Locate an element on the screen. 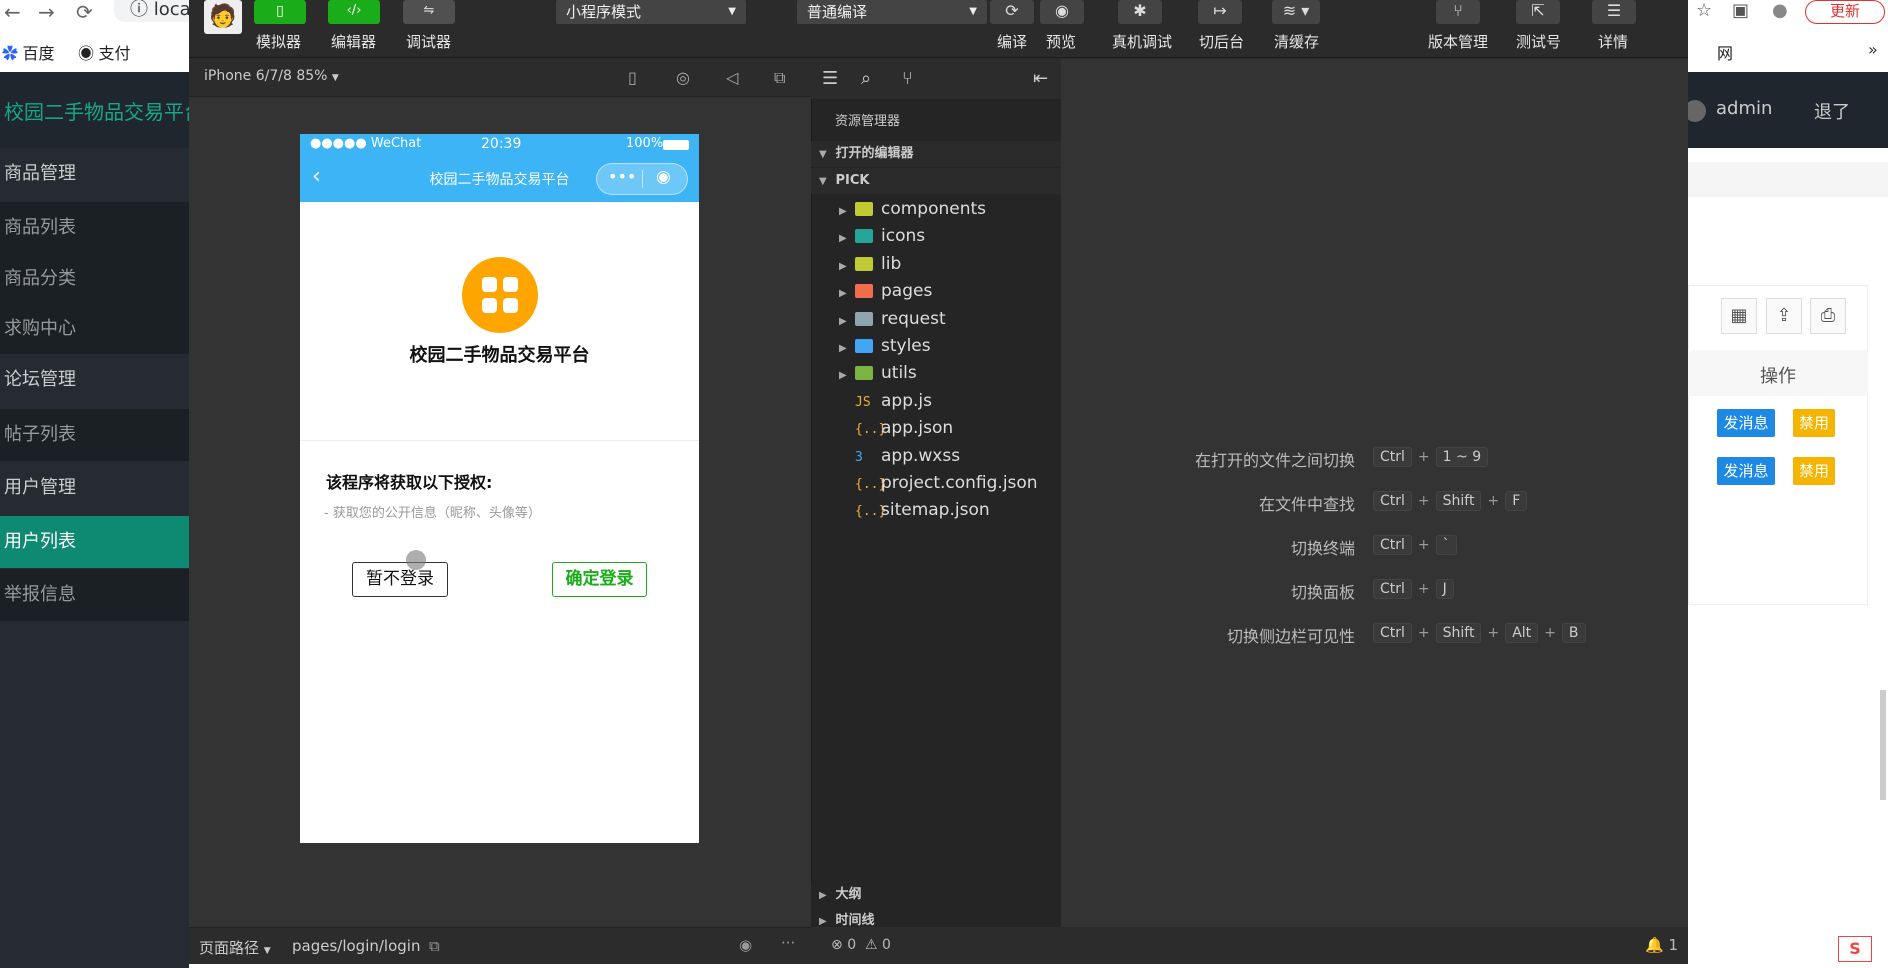 This screenshot has width=1888, height=968. list-icon: ☰ is located at coordinates (830, 78).